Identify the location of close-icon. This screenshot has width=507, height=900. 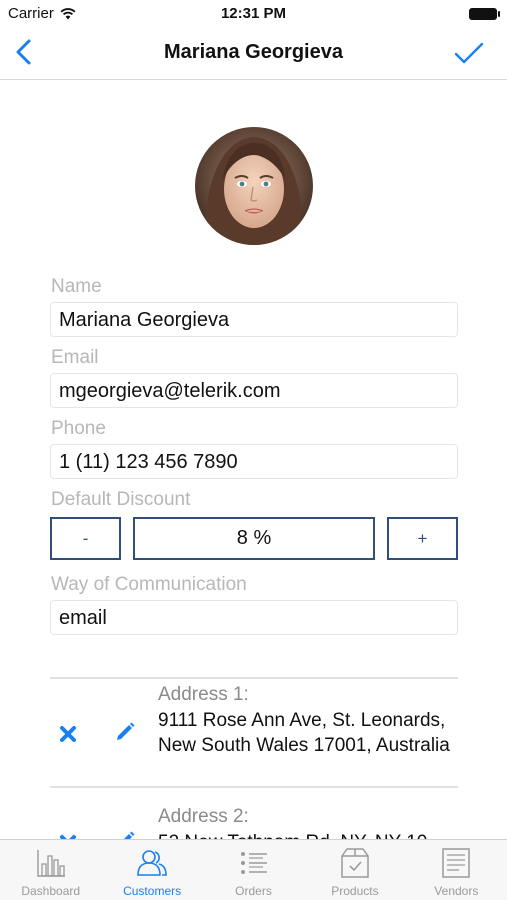
(68, 734).